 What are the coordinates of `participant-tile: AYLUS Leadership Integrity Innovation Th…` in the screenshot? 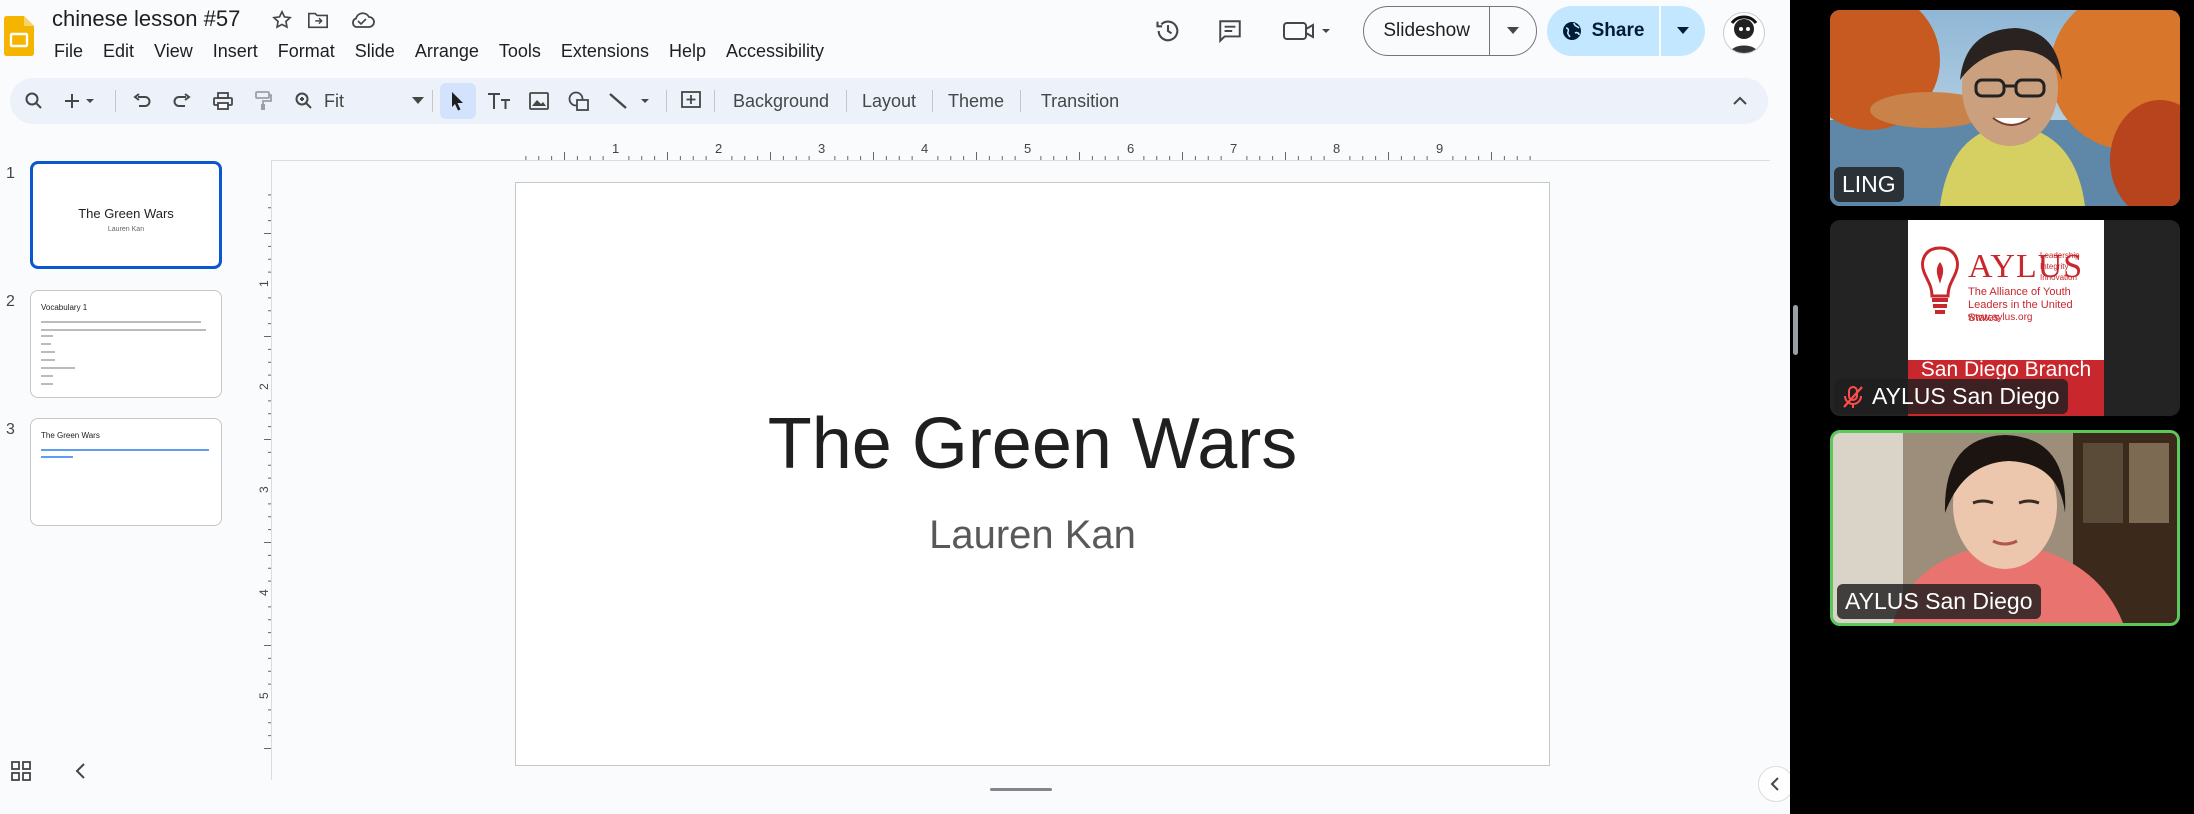 It's located at (2005, 318).